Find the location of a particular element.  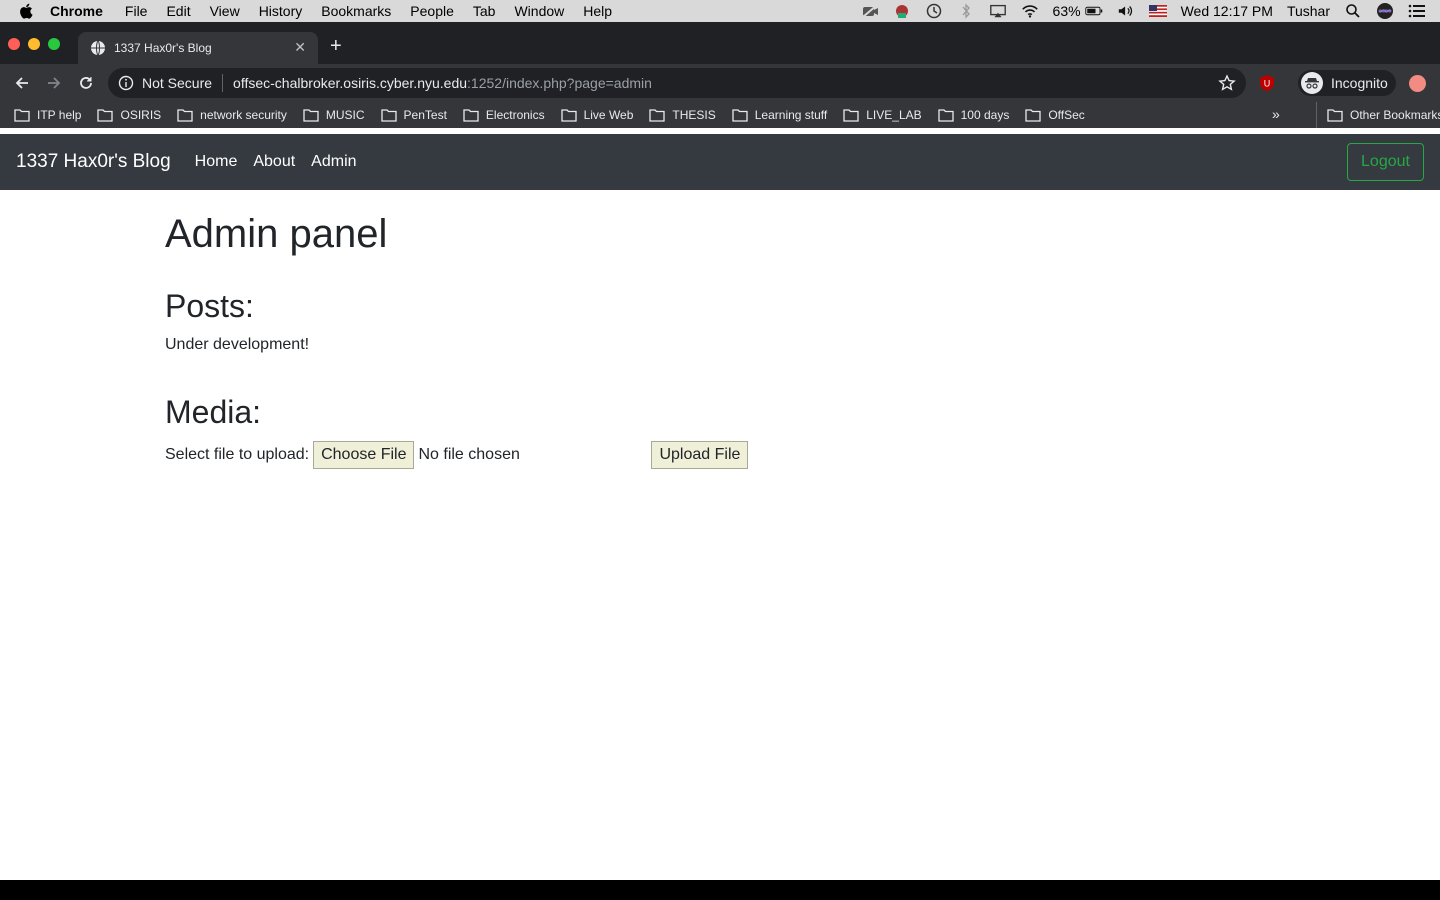

status-menus: 63% Wed 12:17 PM Tushar is located at coordinates (1150, 11).